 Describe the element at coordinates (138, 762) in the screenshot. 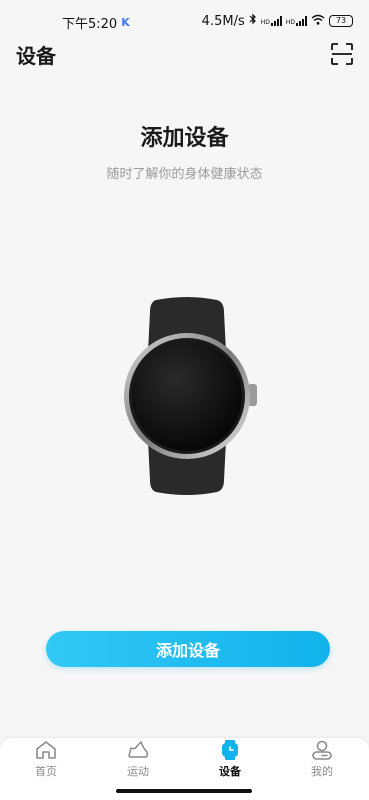

I see `tab-sport: 运动` at that location.